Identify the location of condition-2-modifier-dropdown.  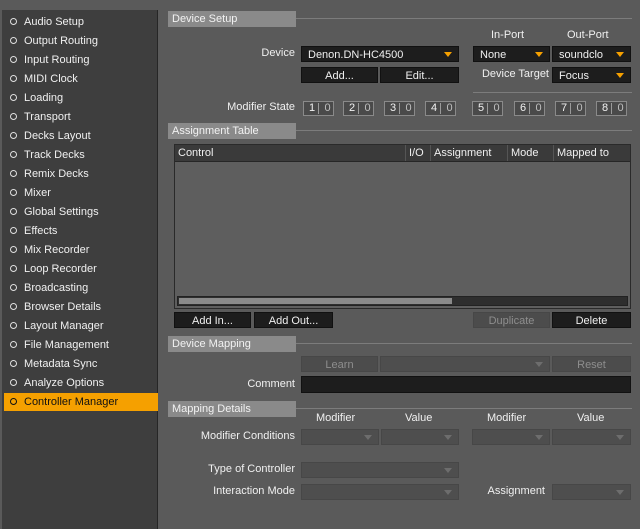
(511, 437).